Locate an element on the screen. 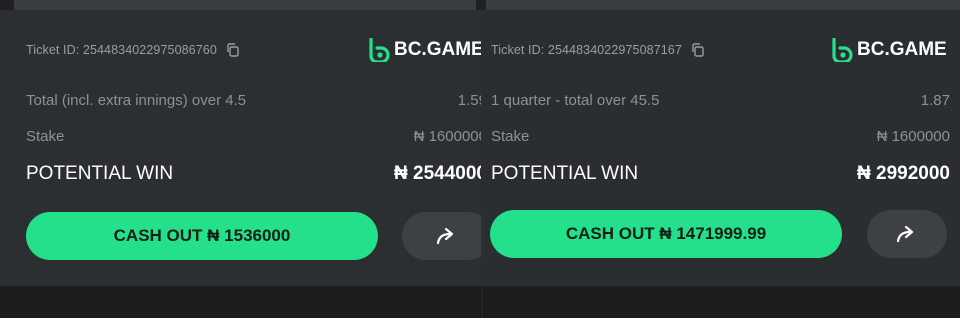 The height and width of the screenshot is (318, 960). market-label: 1 quarter - total over 45.5 is located at coordinates (575, 100).